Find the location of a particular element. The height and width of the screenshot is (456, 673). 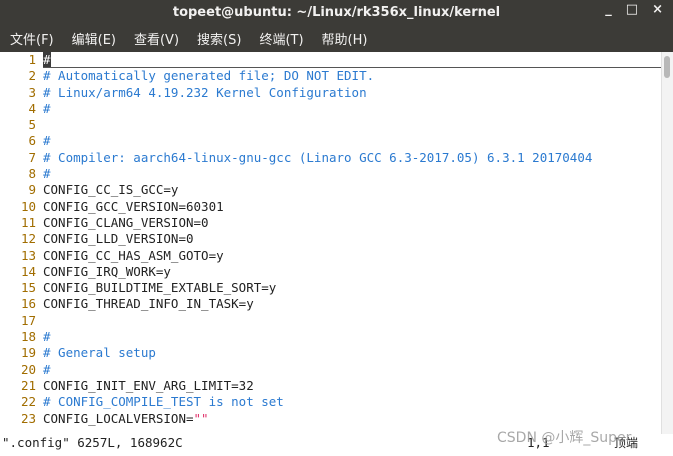

line-content: CONFIG_BUILDTIME_EXTABLE_SORT=y is located at coordinates (159, 288).